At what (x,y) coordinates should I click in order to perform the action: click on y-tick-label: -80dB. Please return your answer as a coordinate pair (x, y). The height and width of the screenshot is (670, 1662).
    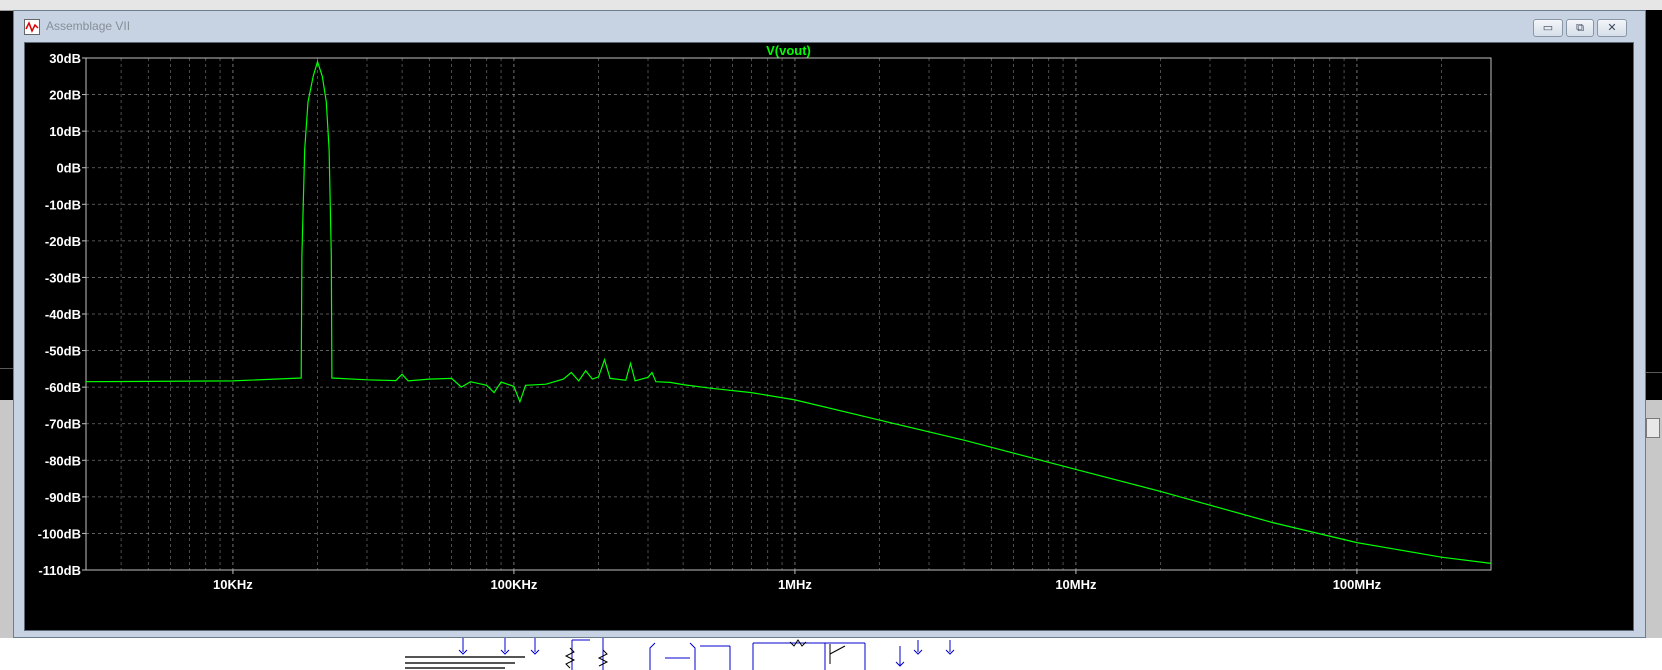
    Looking at the image, I should click on (63, 460).